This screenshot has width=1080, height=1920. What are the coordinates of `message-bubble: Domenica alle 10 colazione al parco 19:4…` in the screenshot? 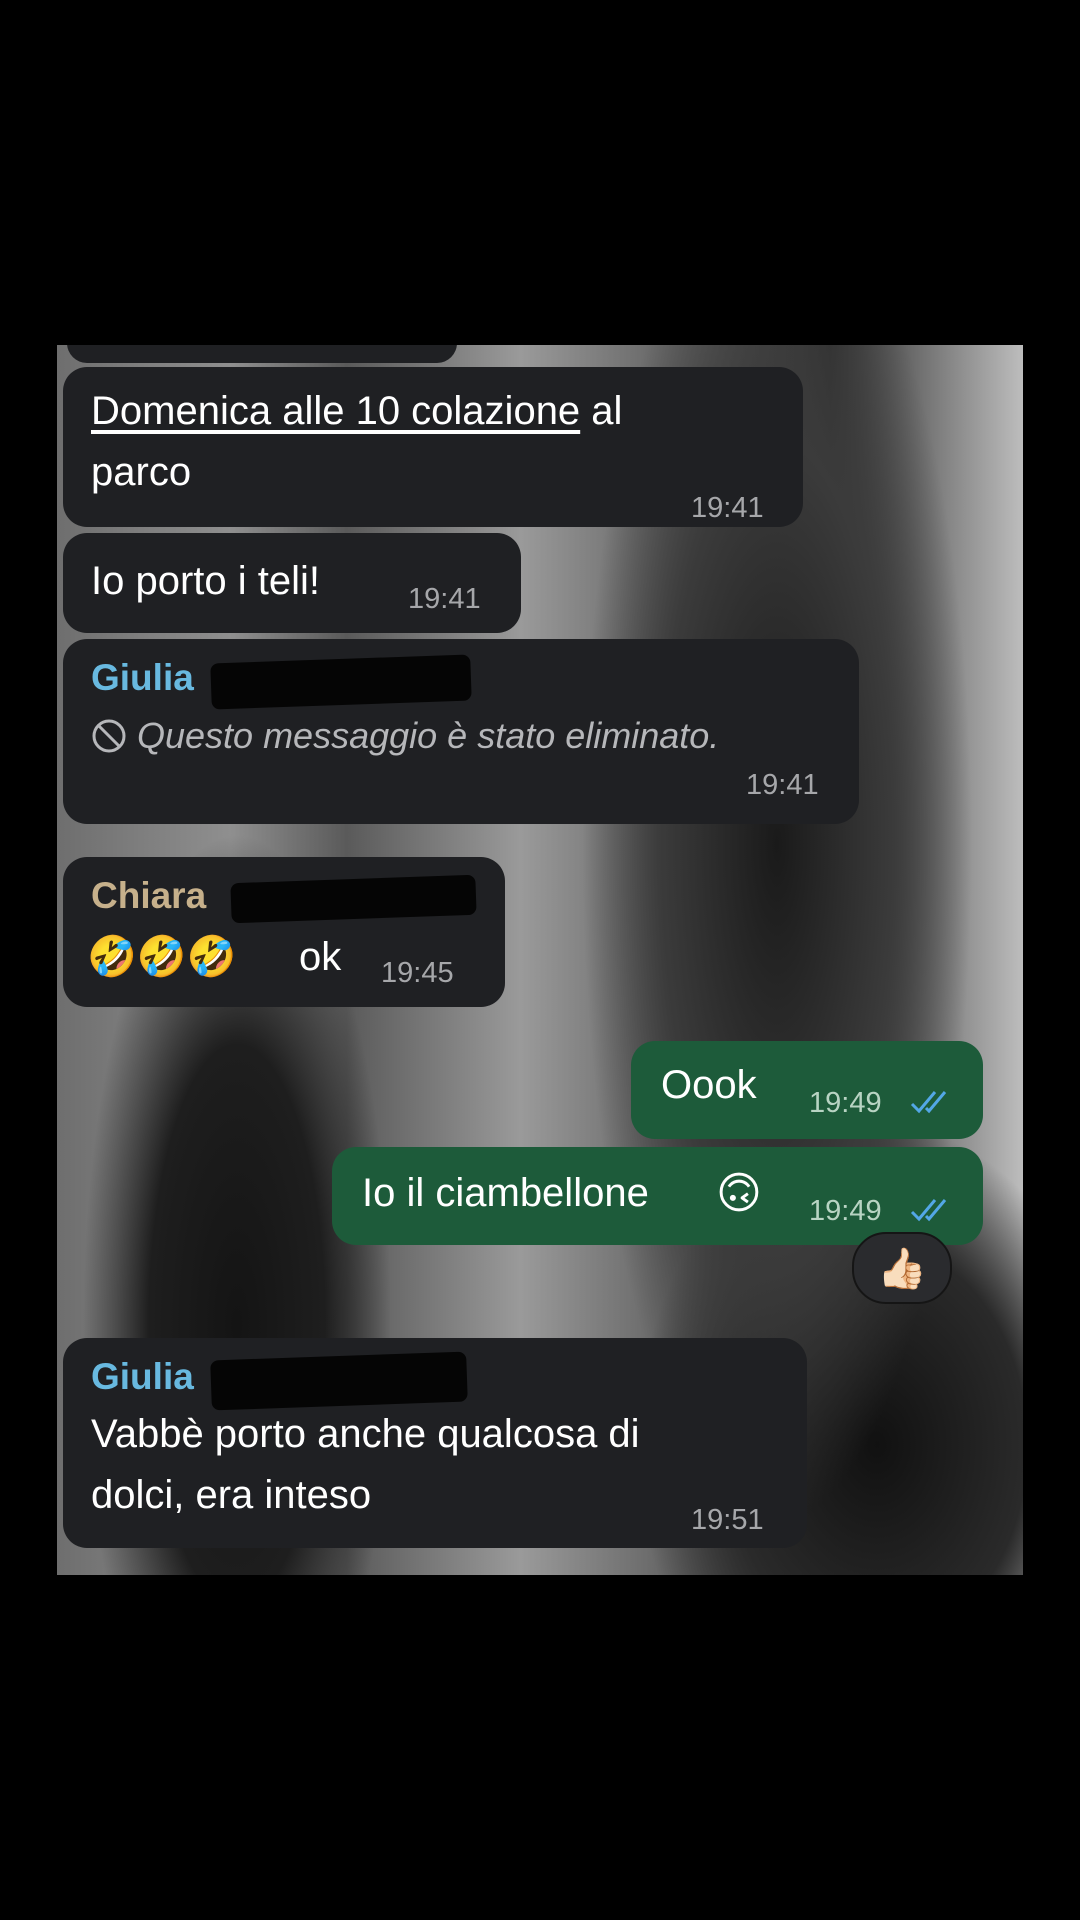 It's located at (433, 447).